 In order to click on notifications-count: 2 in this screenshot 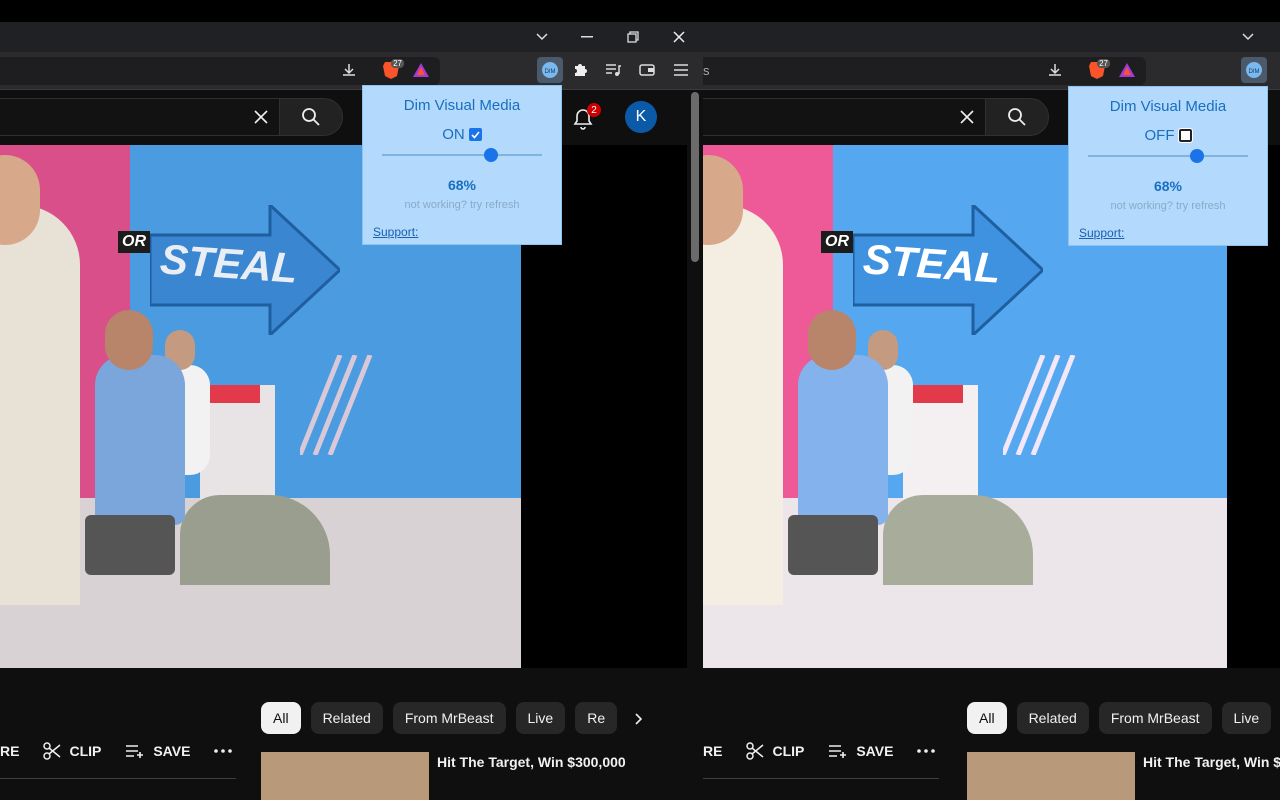, I will do `click(594, 110)`.